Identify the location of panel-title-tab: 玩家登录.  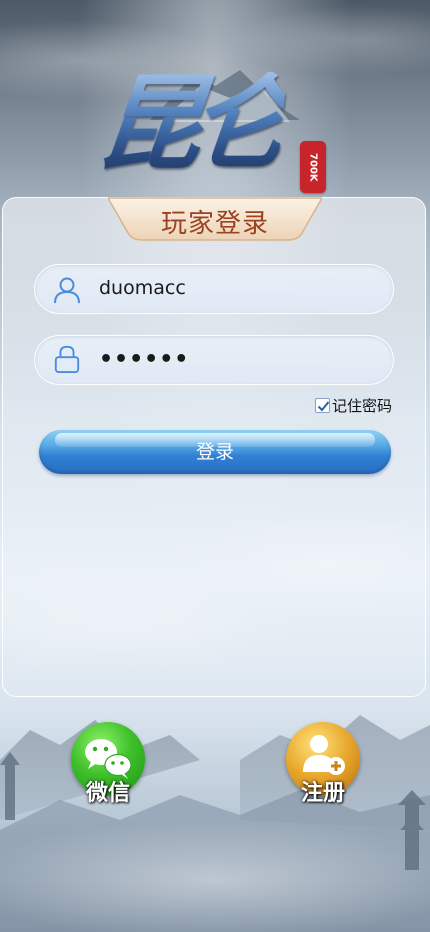
(215, 219).